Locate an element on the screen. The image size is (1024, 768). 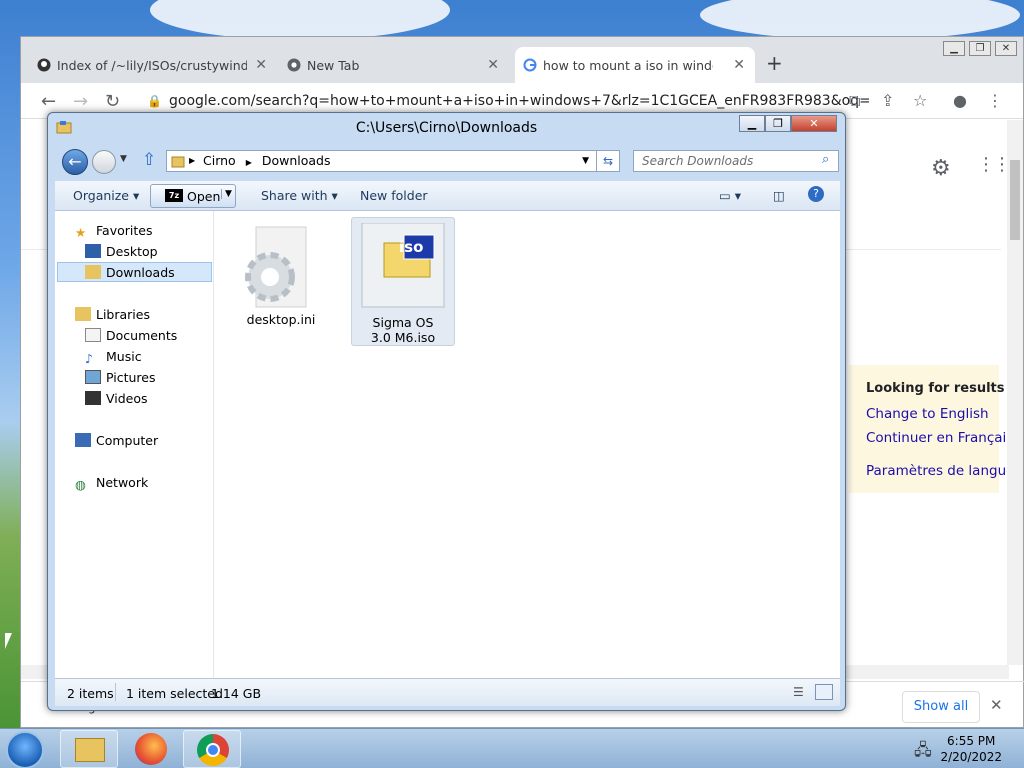
nav-favorites: ★ Favorites is located at coordinates (113, 231).